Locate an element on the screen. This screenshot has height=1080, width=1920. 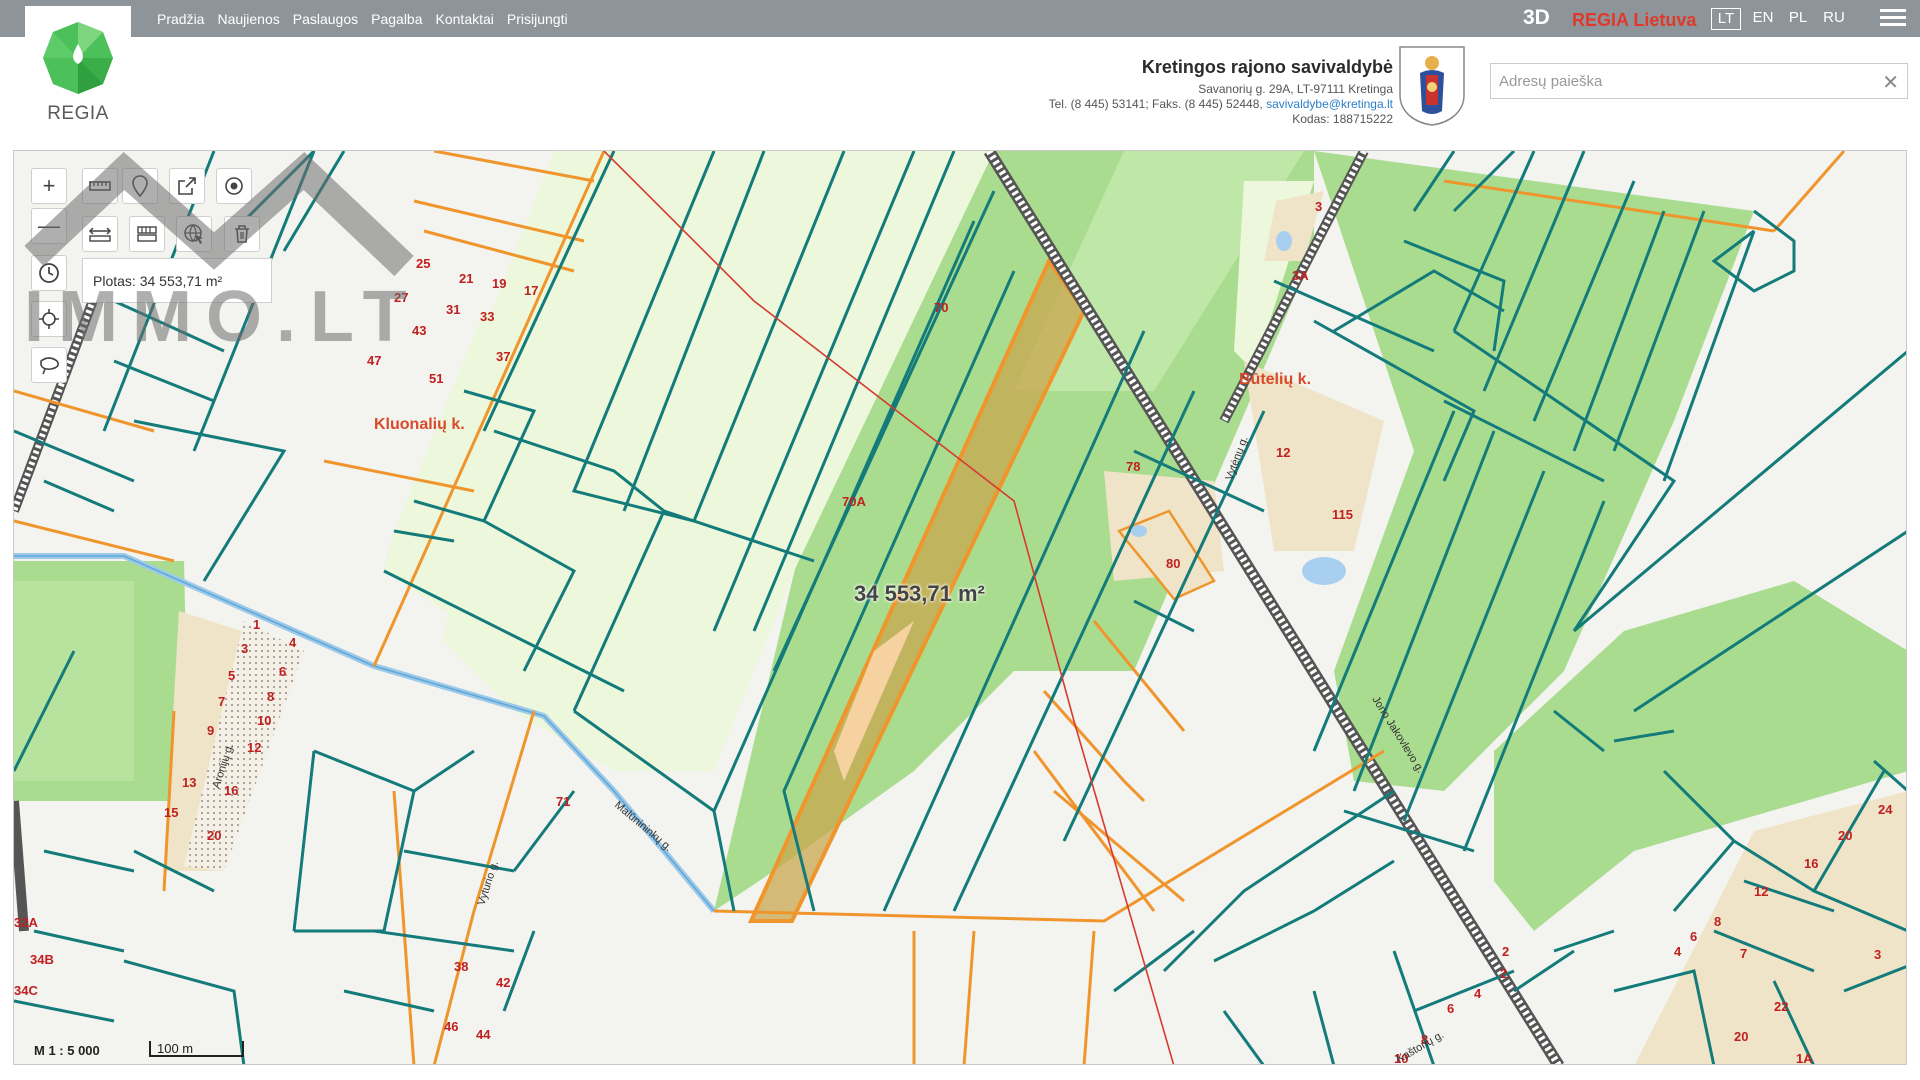
nav-login: Prisijungti is located at coordinates (537, 19).